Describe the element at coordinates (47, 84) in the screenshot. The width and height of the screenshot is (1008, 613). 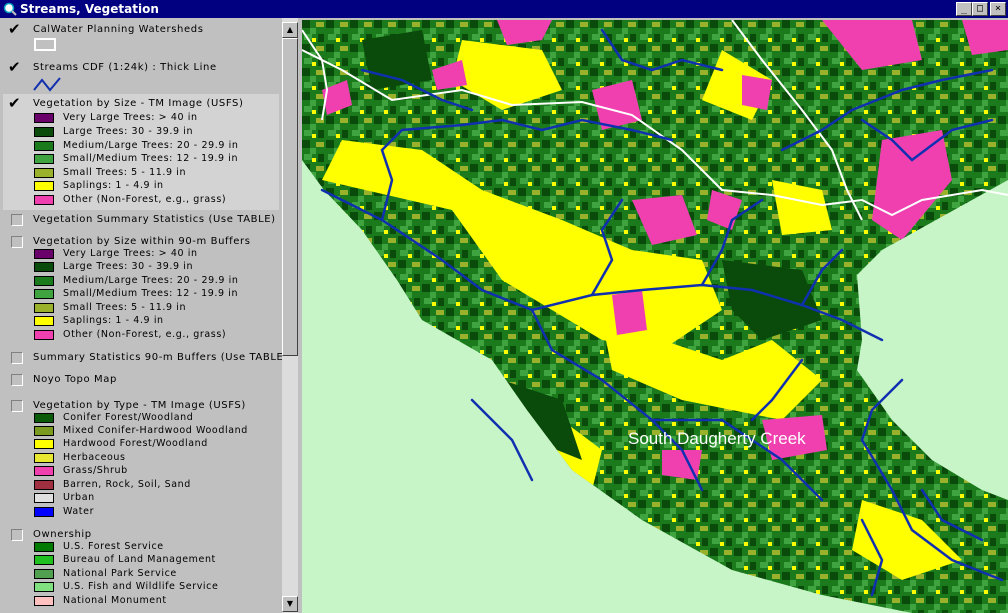
I see `stream-line-swatch-icon` at that location.